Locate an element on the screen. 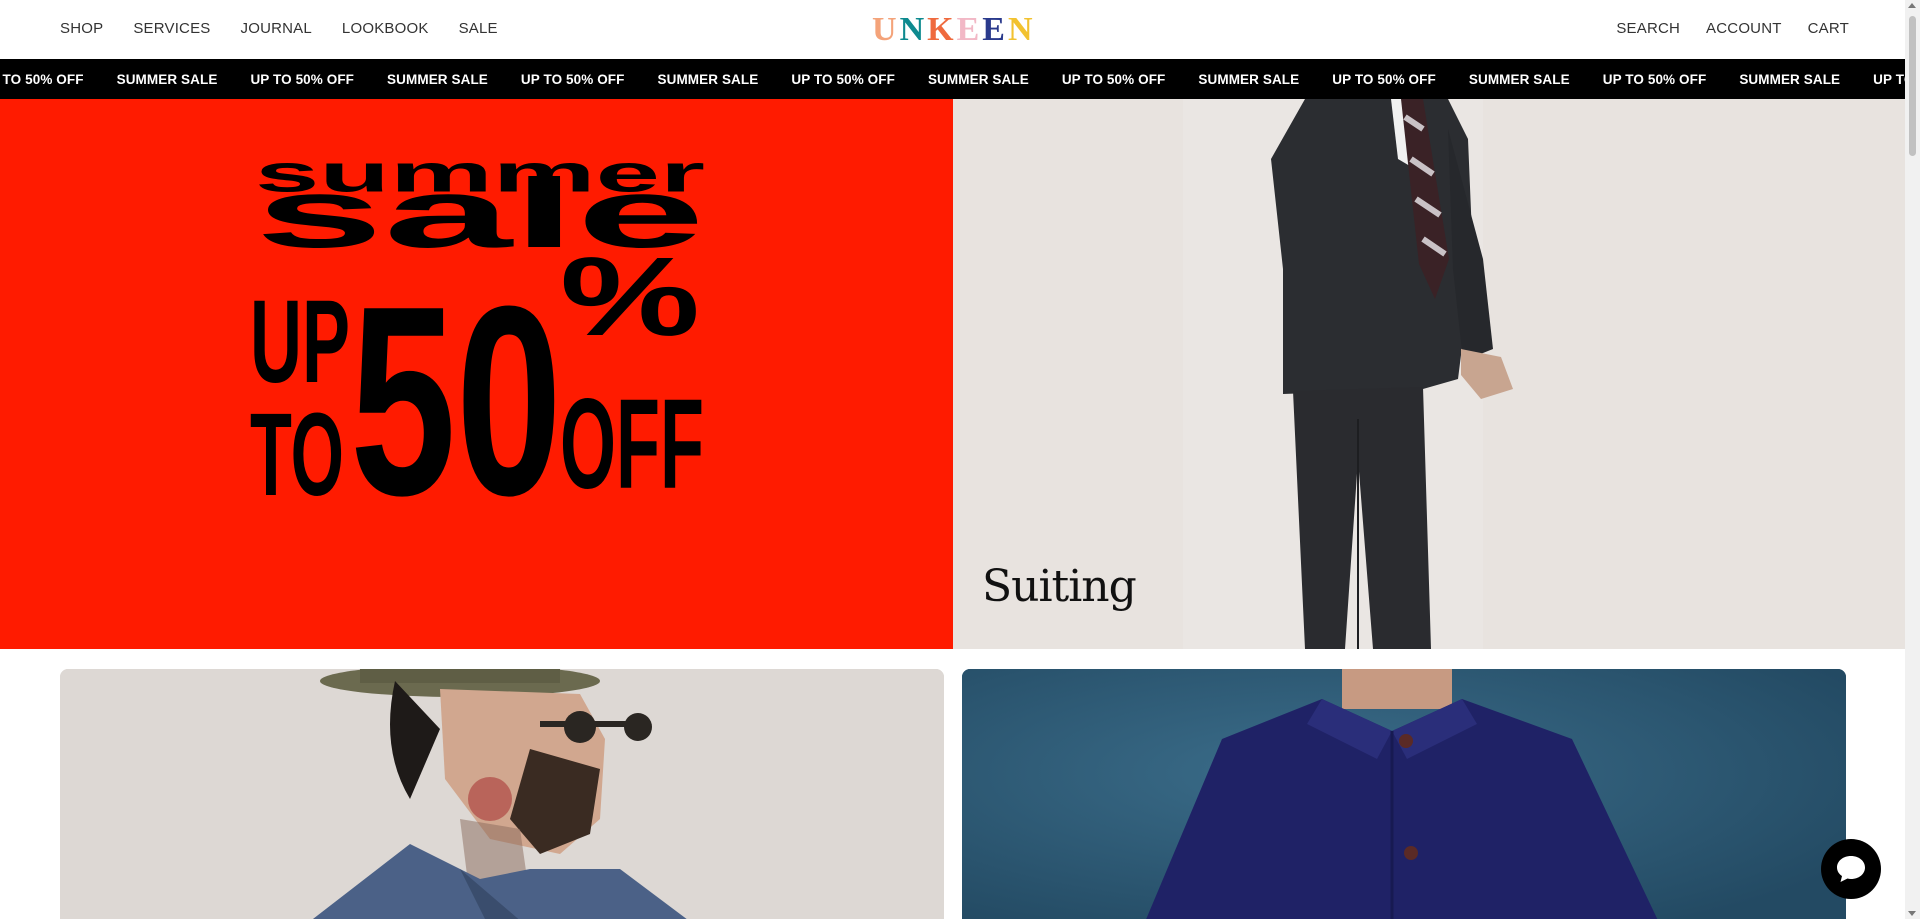  nav-account: ACCOUNT is located at coordinates (1744, 28).